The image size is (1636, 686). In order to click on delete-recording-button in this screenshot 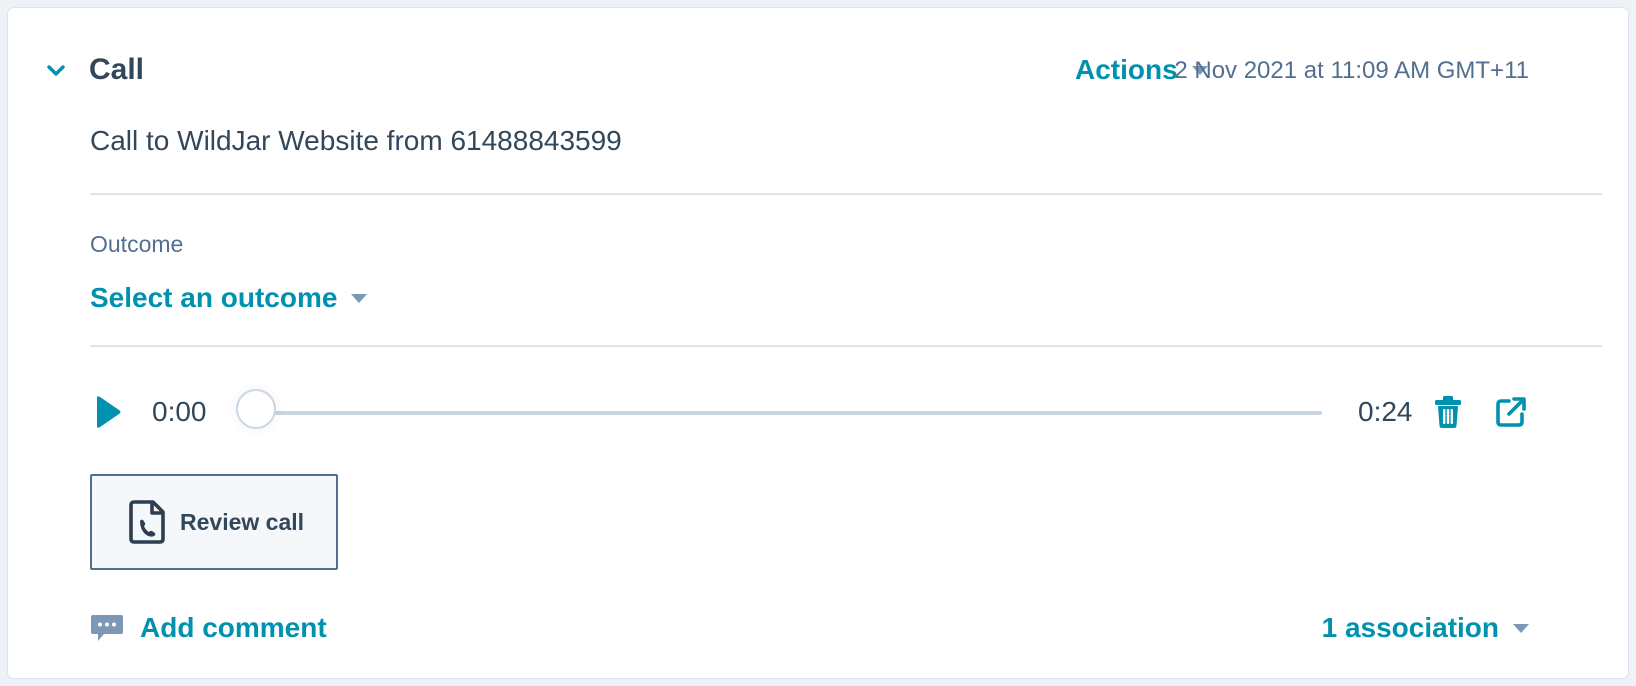, I will do `click(1448, 412)`.